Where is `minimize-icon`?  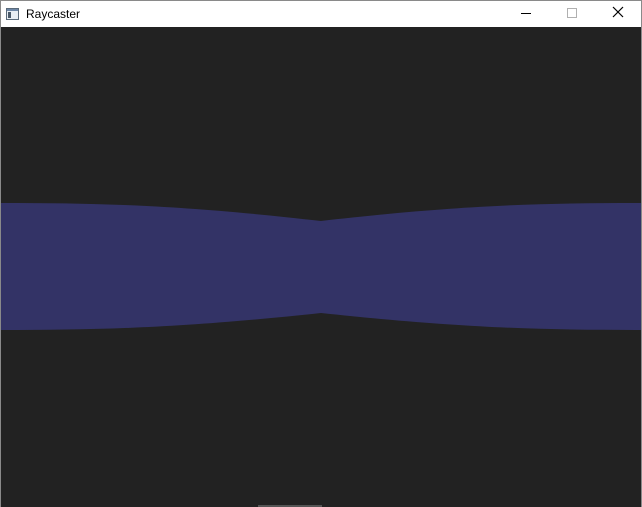 minimize-icon is located at coordinates (526, 14).